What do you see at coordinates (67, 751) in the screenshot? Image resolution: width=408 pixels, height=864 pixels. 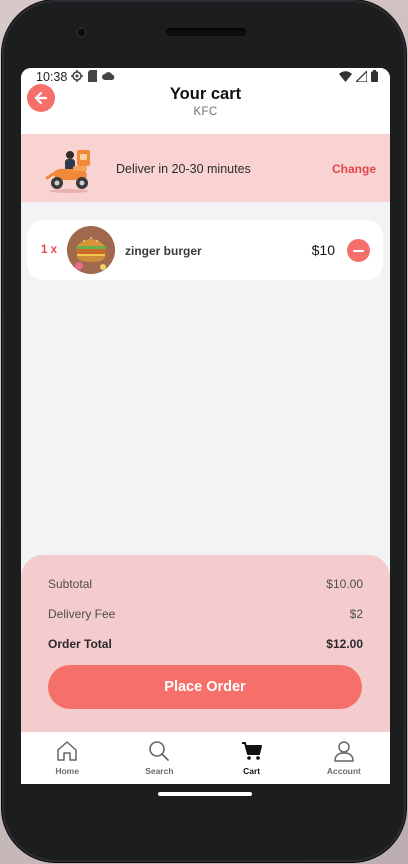 I see `home-icon` at bounding box center [67, 751].